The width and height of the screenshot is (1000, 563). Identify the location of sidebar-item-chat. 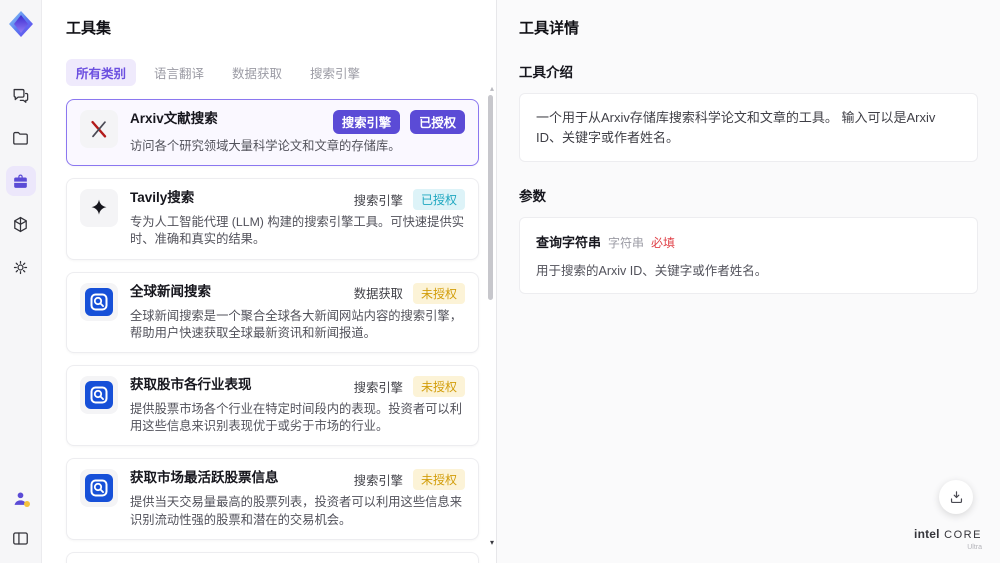
(21, 95).